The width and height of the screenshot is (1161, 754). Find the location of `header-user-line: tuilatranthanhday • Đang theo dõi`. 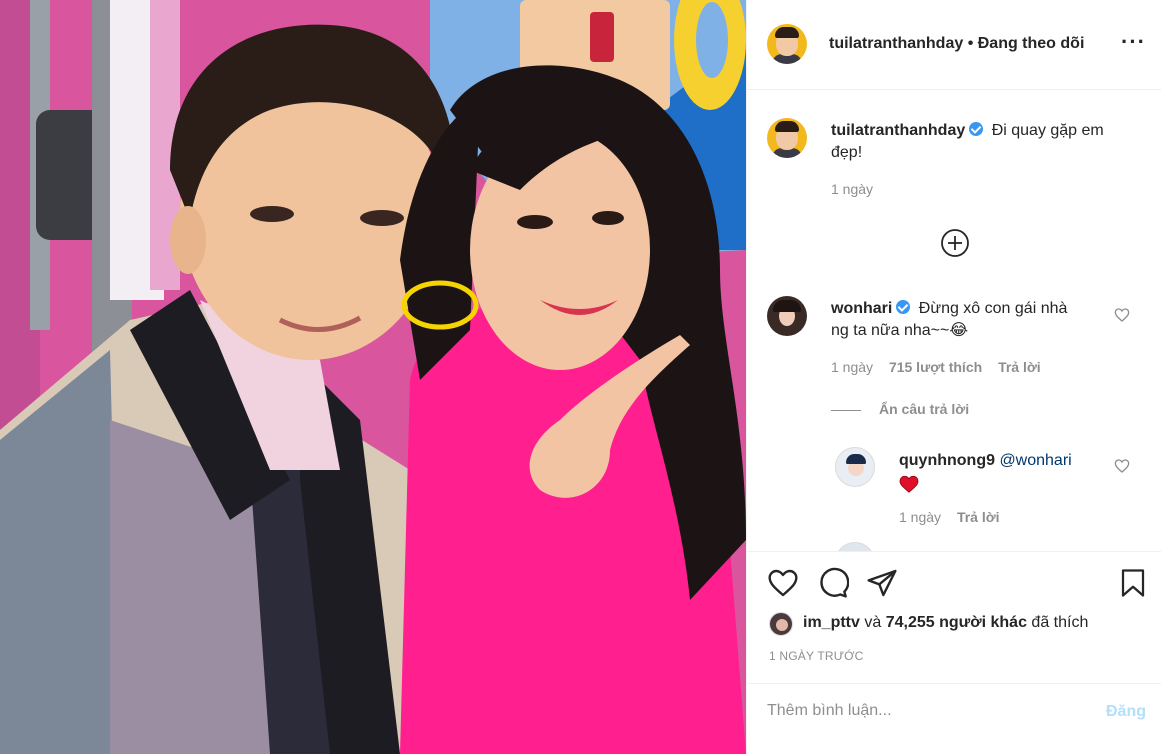

header-user-line: tuilatranthanhday • Đang theo dõi is located at coordinates (956, 44).